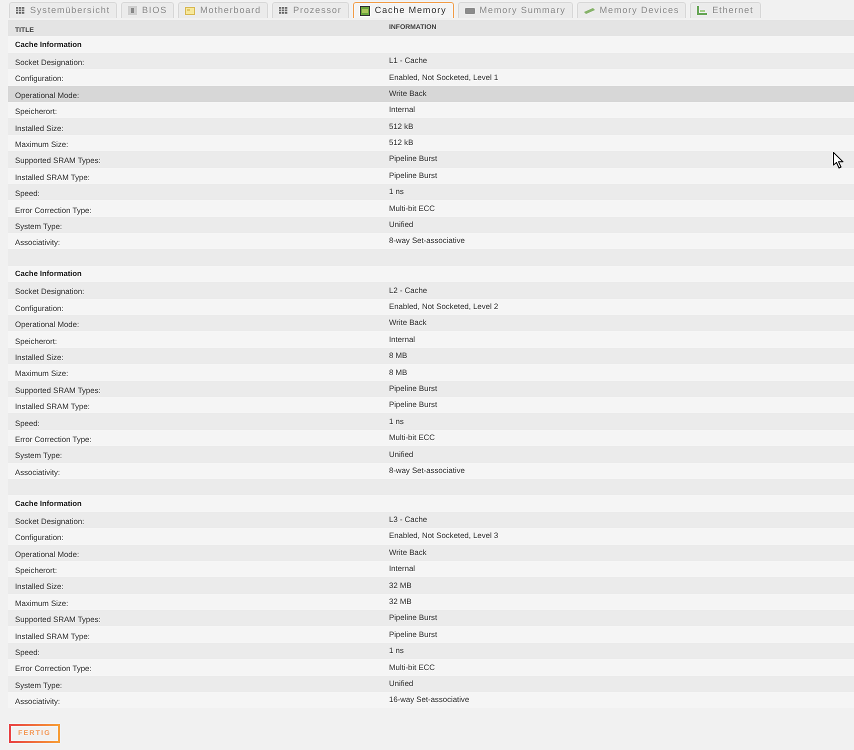 This screenshot has width=854, height=750. Describe the element at coordinates (147, 10) in the screenshot. I see `tab: BIOS` at that location.